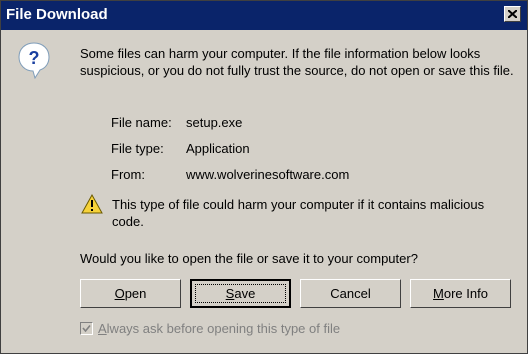 The width and height of the screenshot is (528, 354). Describe the element at coordinates (465, 293) in the screenshot. I see `more-info-button-label: ore Info` at that location.